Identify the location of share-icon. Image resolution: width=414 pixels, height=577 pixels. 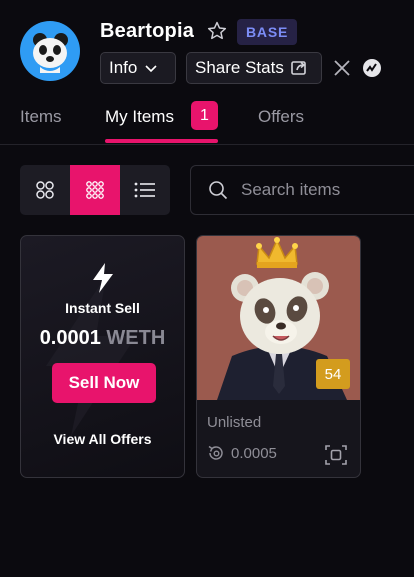
(298, 68).